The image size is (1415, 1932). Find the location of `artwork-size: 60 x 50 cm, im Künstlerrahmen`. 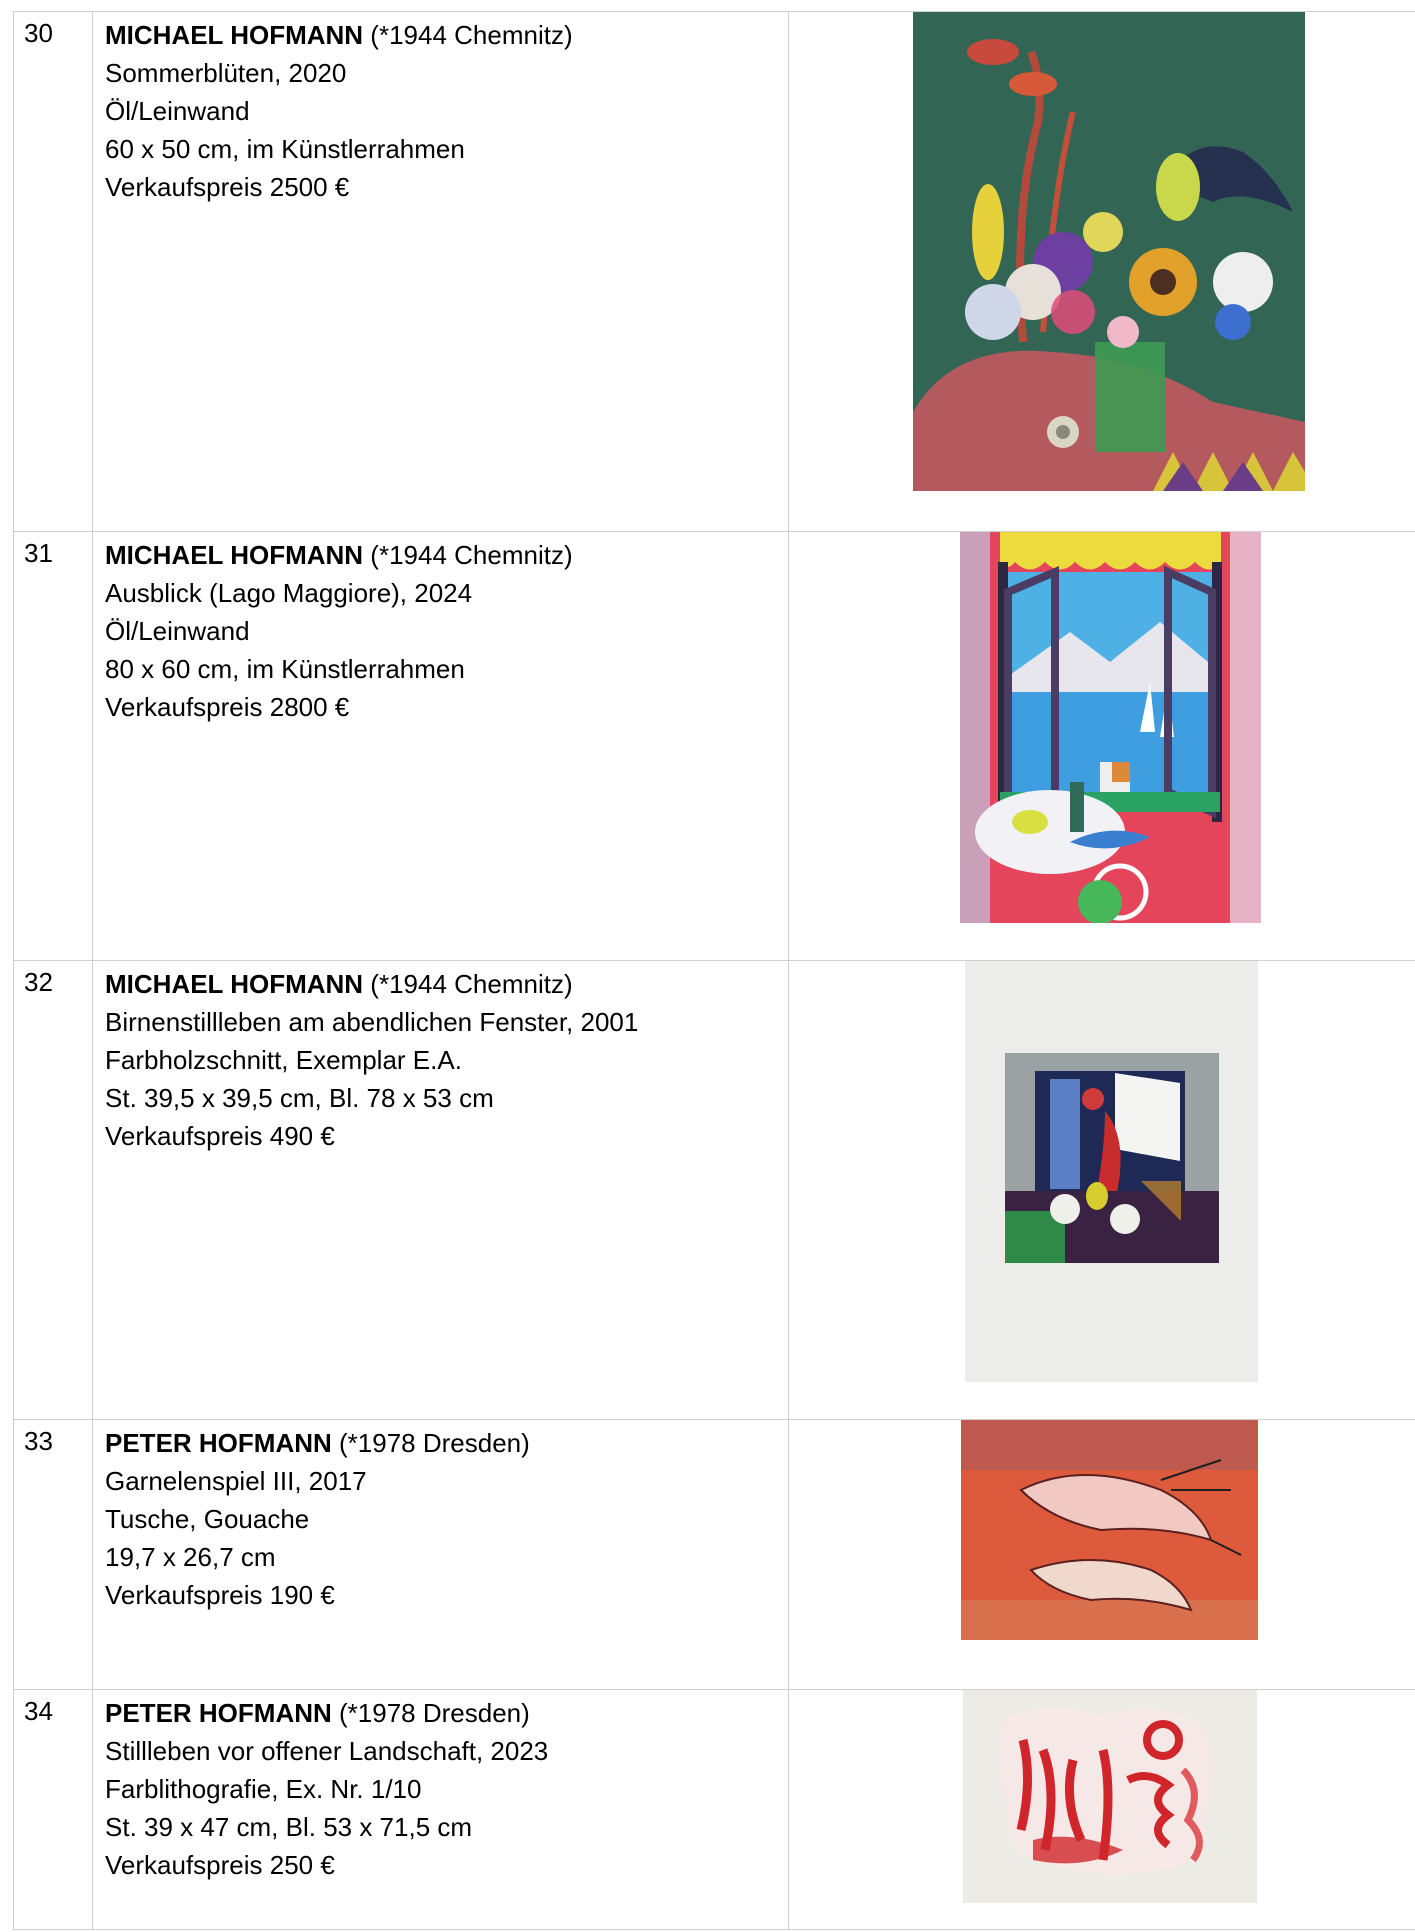

artwork-size: 60 x 50 cm, im Künstlerrahmen is located at coordinates (285, 149).